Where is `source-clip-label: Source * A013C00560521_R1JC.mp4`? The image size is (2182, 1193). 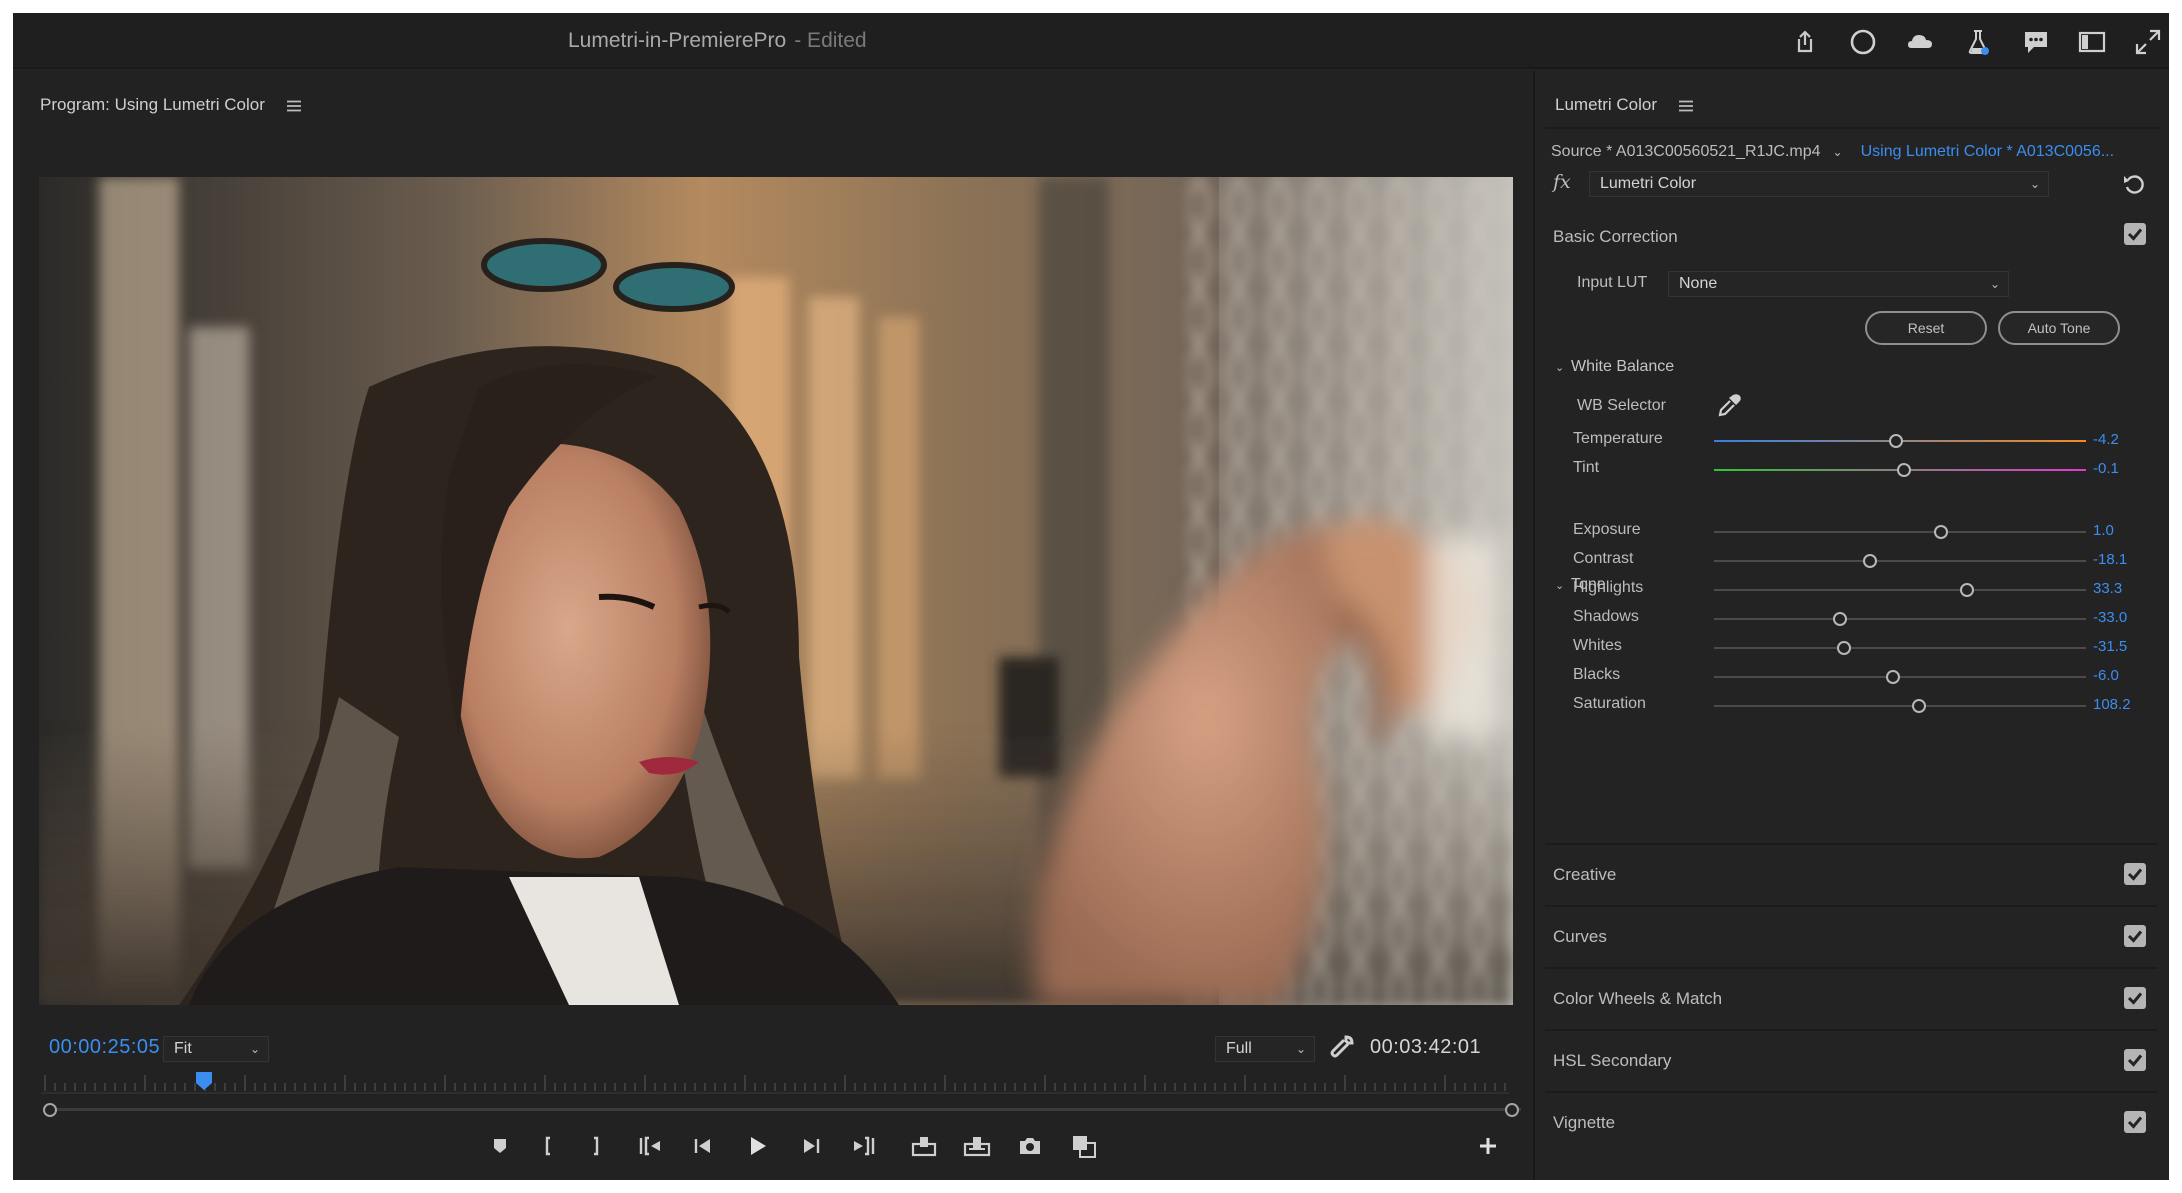 source-clip-label: Source * A013C00560521_R1JC.mp4 is located at coordinates (1686, 151).